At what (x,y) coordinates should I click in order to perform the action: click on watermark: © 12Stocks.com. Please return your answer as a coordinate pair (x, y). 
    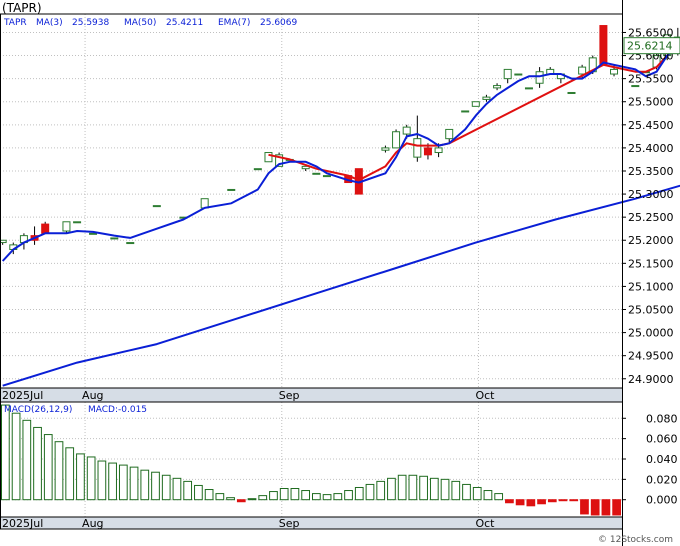
    Looking at the image, I should click on (635, 540).